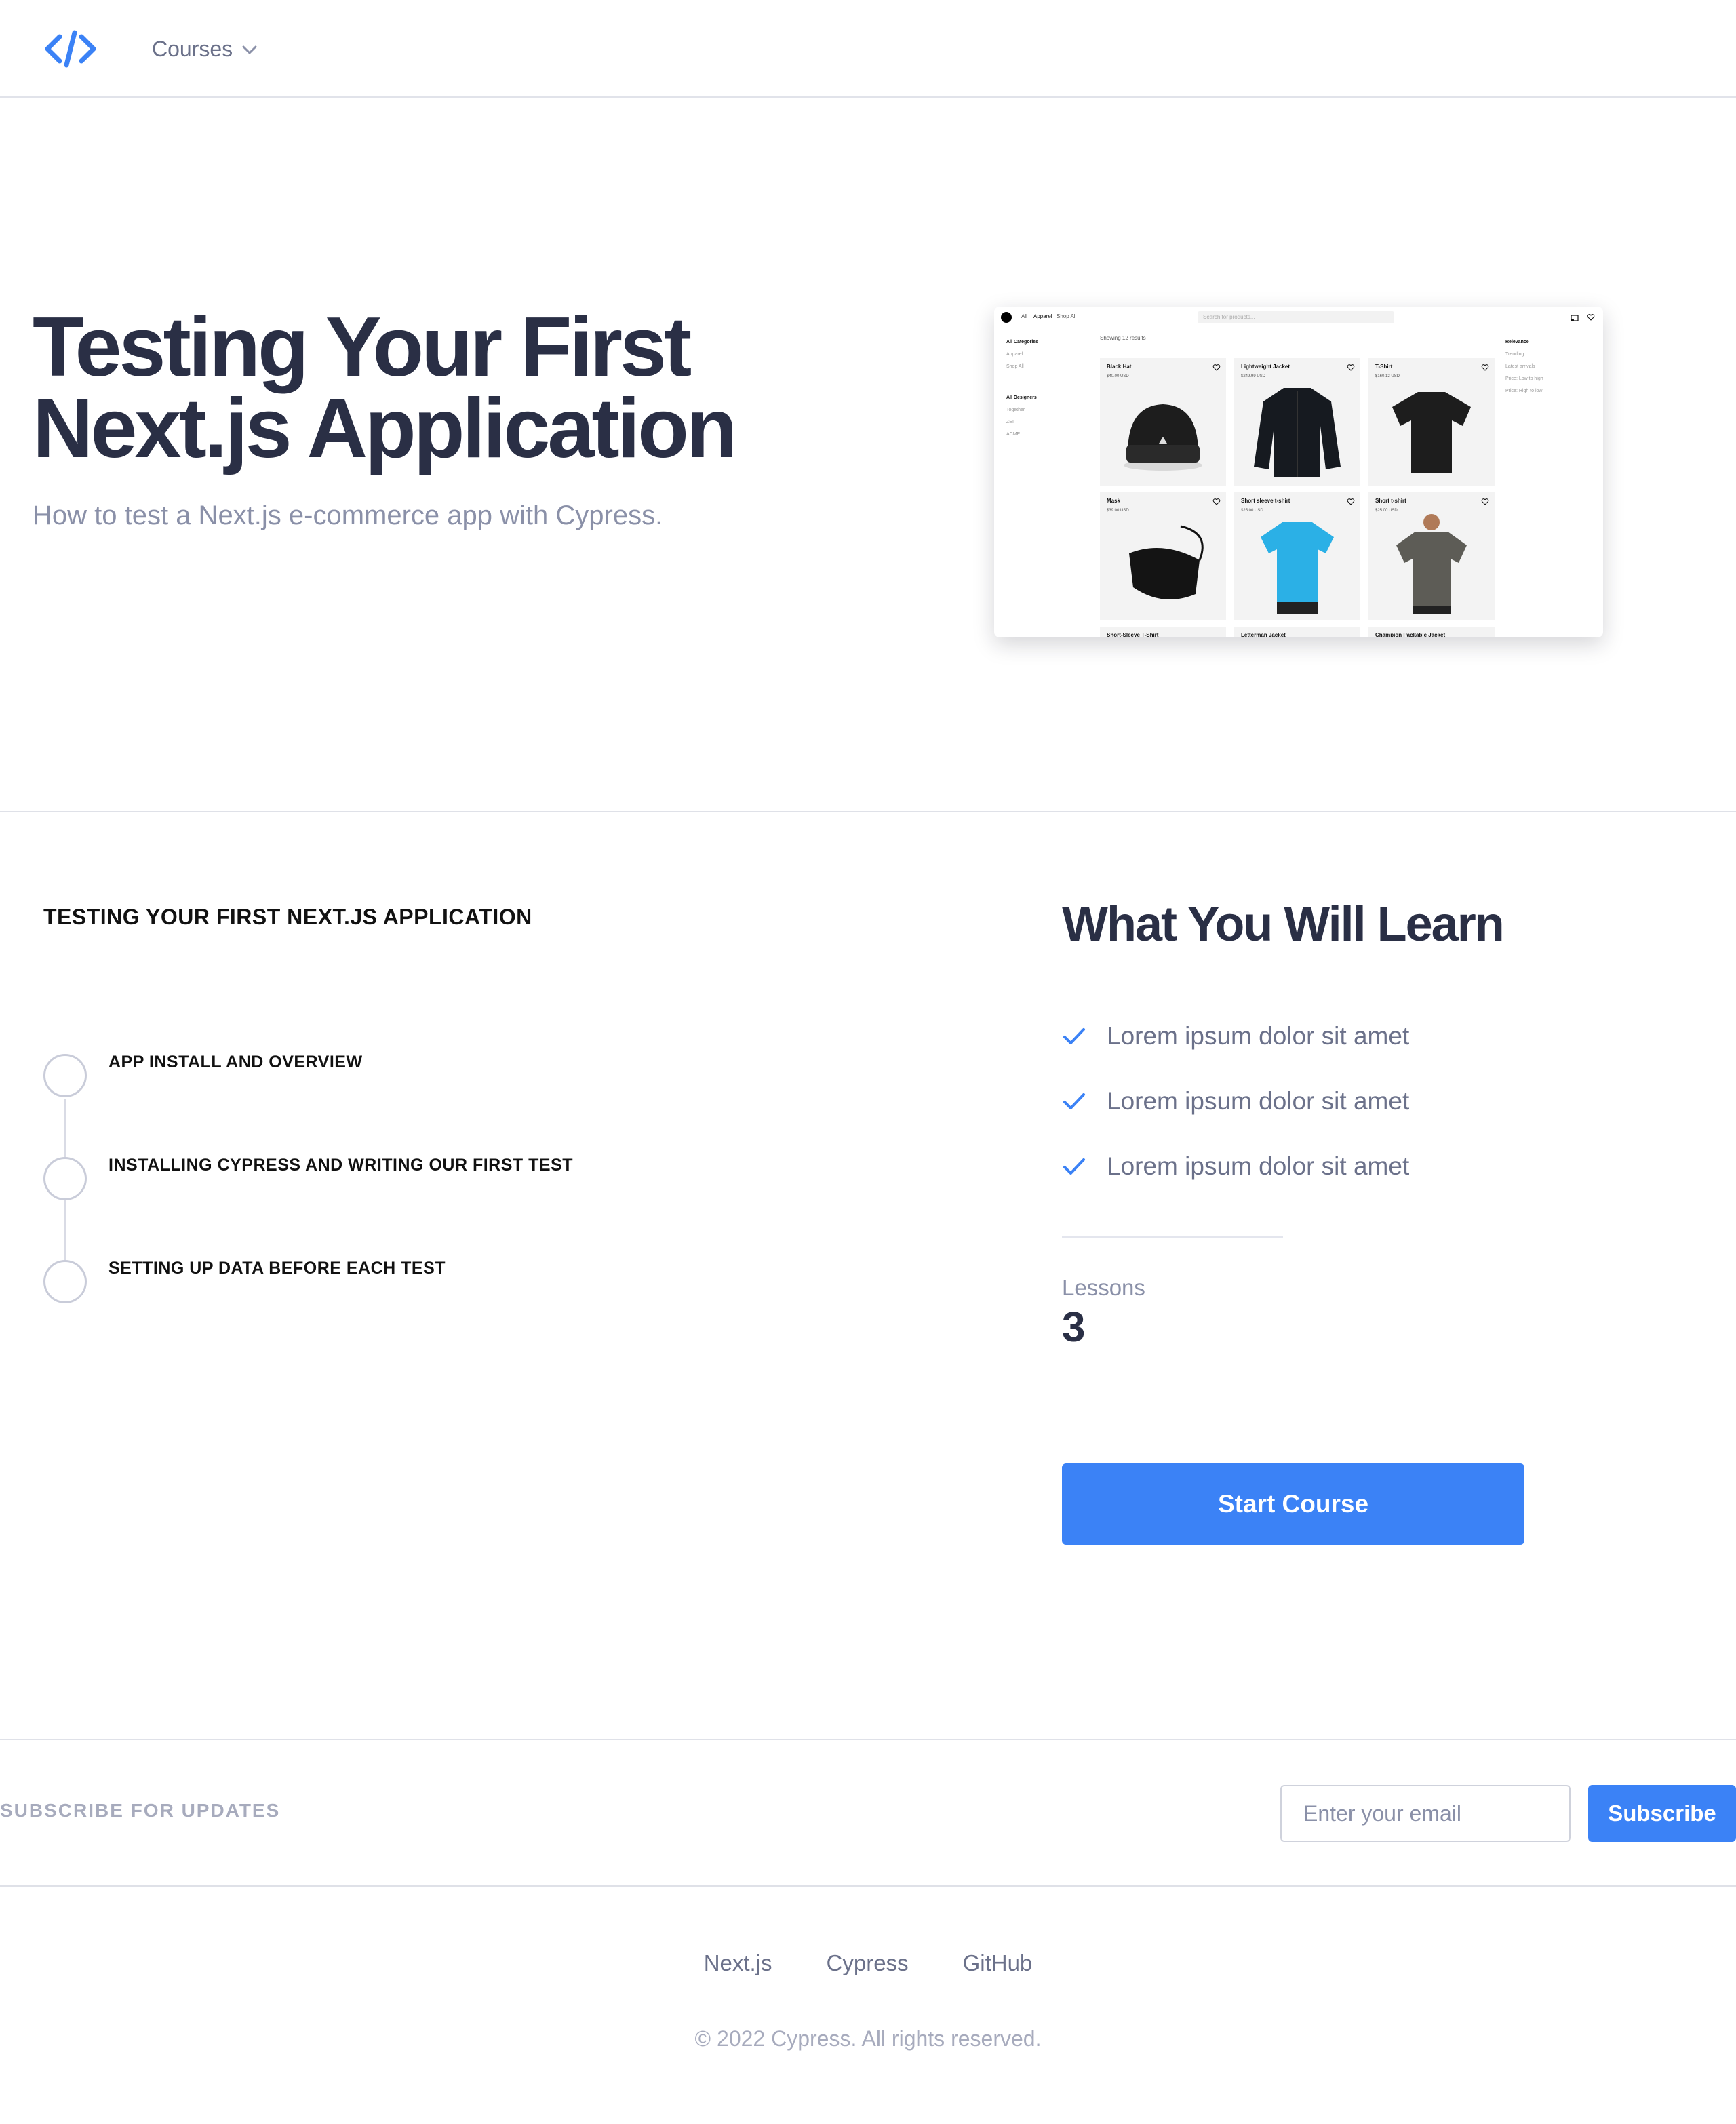  Describe the element at coordinates (868, 2038) in the screenshot. I see `copyright: © 2022 Cypress. All rights reserved.` at that location.